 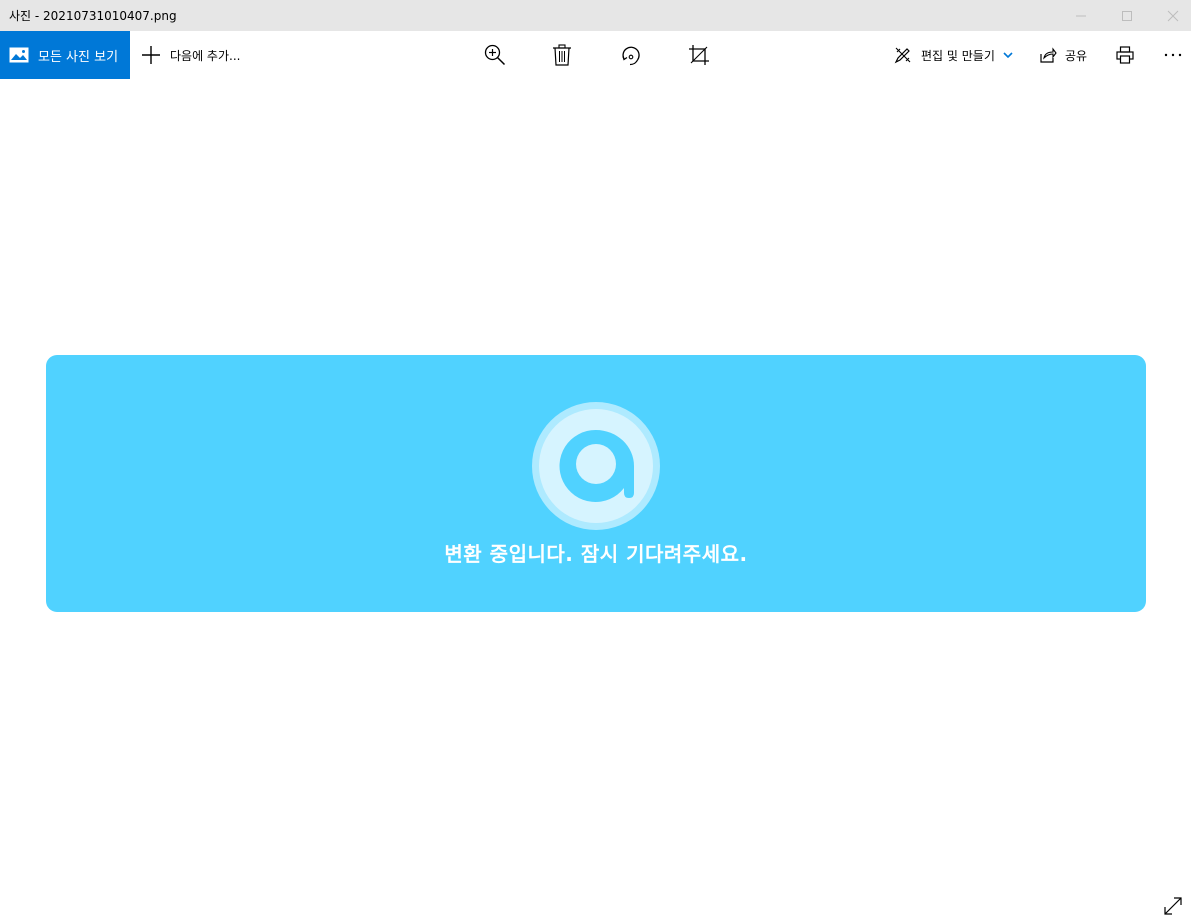 I want to click on title-bar: 사진 - 20210731010407.png, so click(x=595, y=15).